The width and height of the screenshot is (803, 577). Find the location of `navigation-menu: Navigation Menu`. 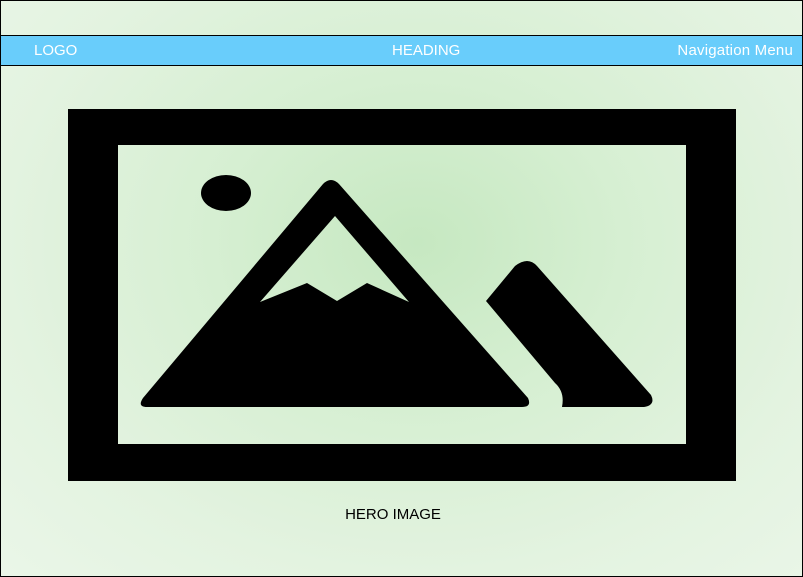

navigation-menu: Navigation Menu is located at coordinates (735, 50).